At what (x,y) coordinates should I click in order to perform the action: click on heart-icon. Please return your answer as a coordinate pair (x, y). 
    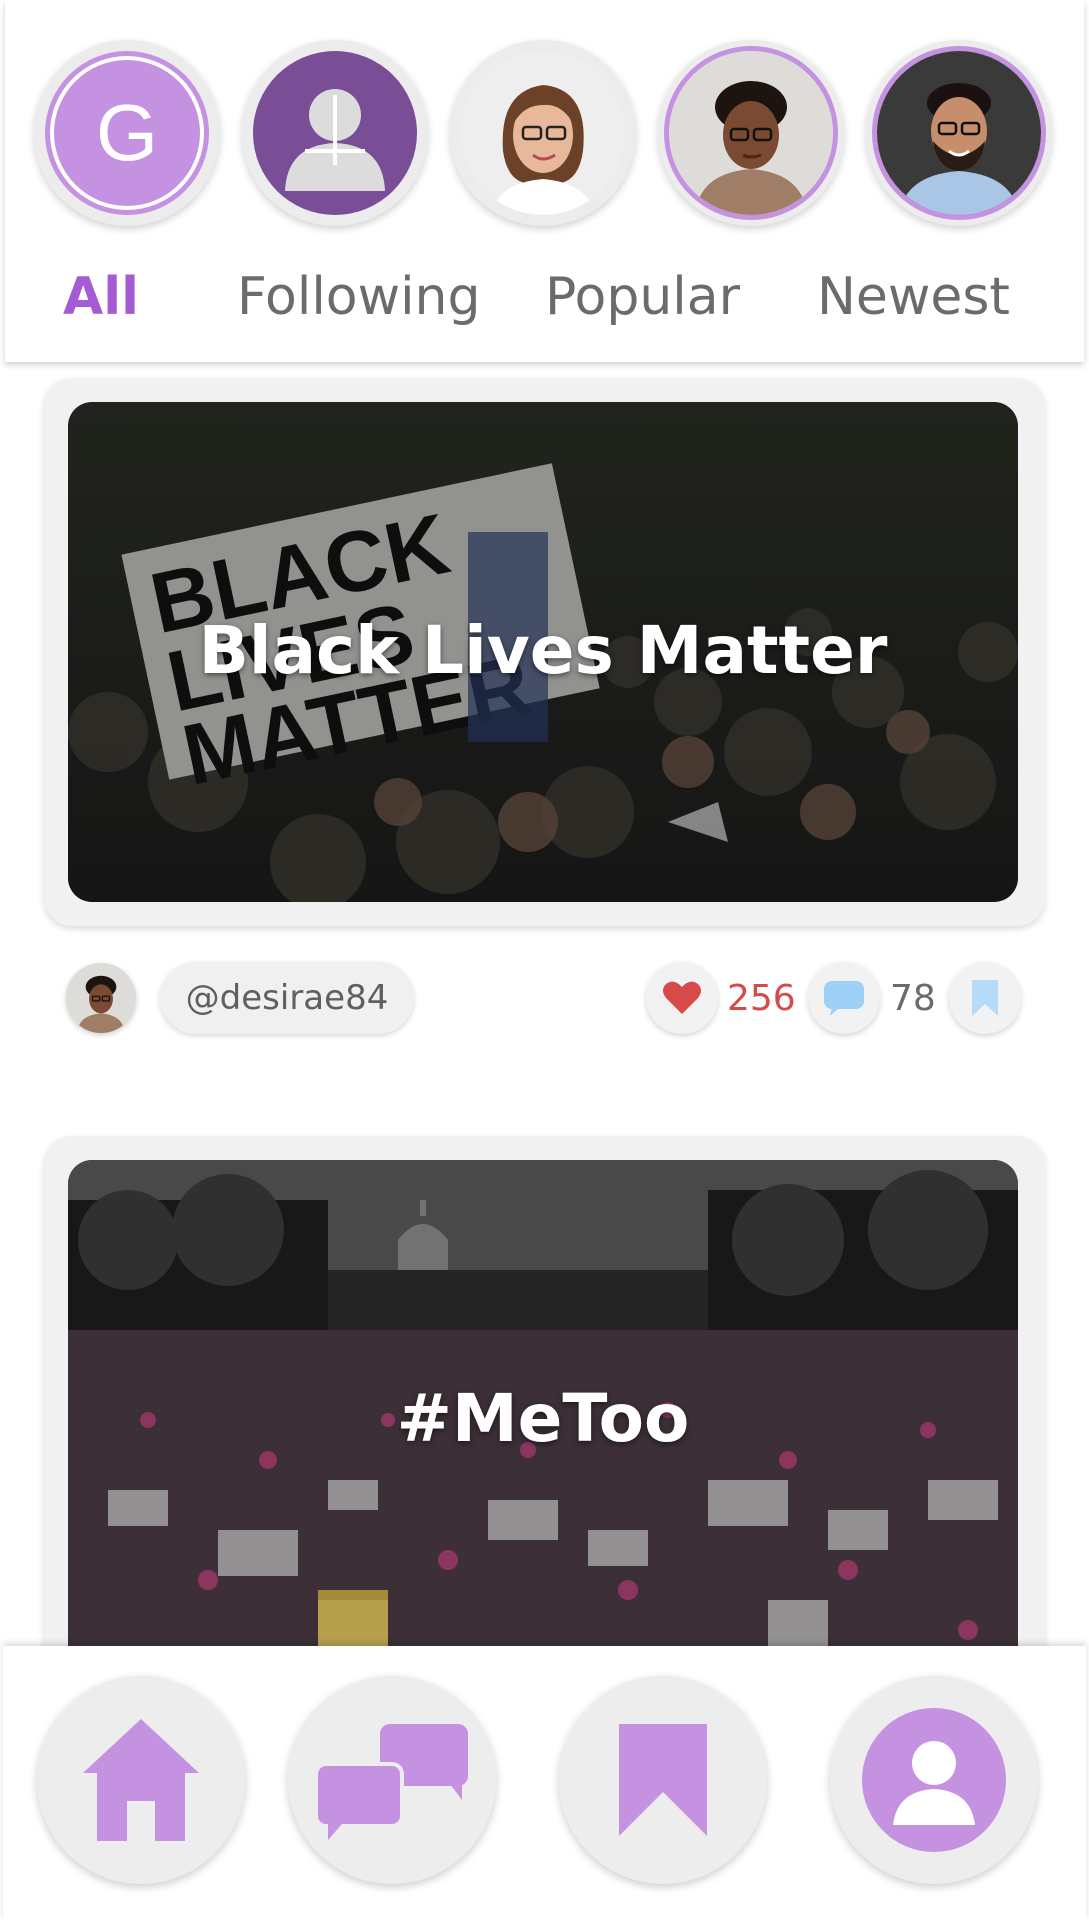
    Looking at the image, I should click on (682, 997).